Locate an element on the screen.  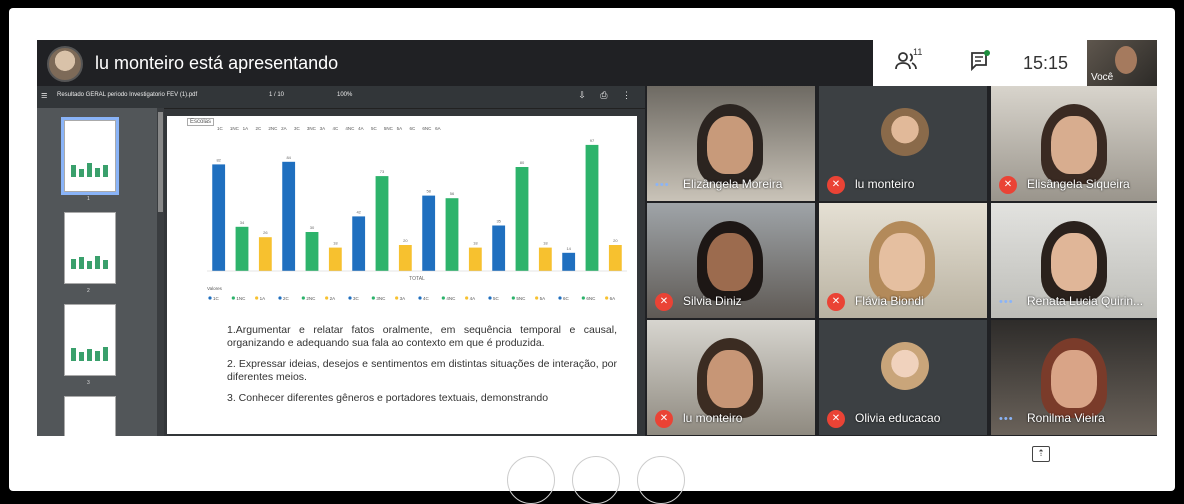
page-indicator: 1 / 10 is located at coordinates (277, 95).